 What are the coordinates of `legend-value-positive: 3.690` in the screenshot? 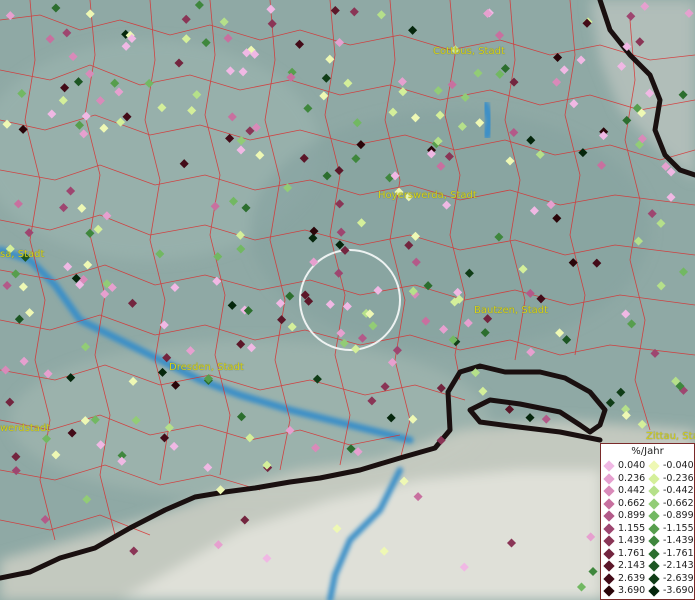 It's located at (632, 590).